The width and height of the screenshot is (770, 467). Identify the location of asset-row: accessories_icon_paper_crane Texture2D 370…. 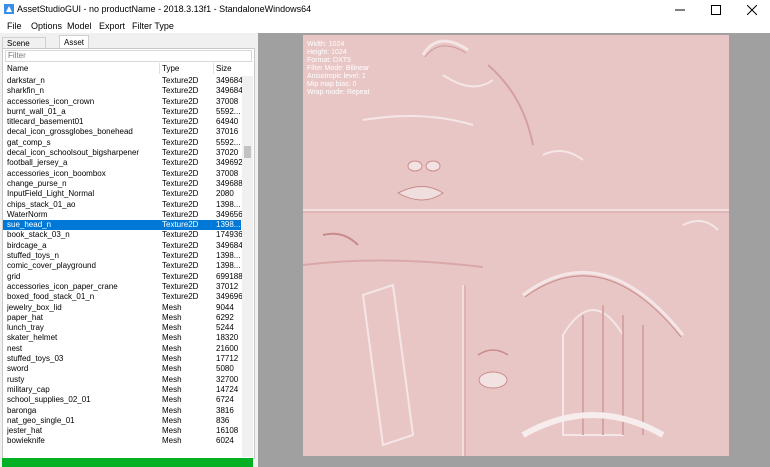
(122, 287).